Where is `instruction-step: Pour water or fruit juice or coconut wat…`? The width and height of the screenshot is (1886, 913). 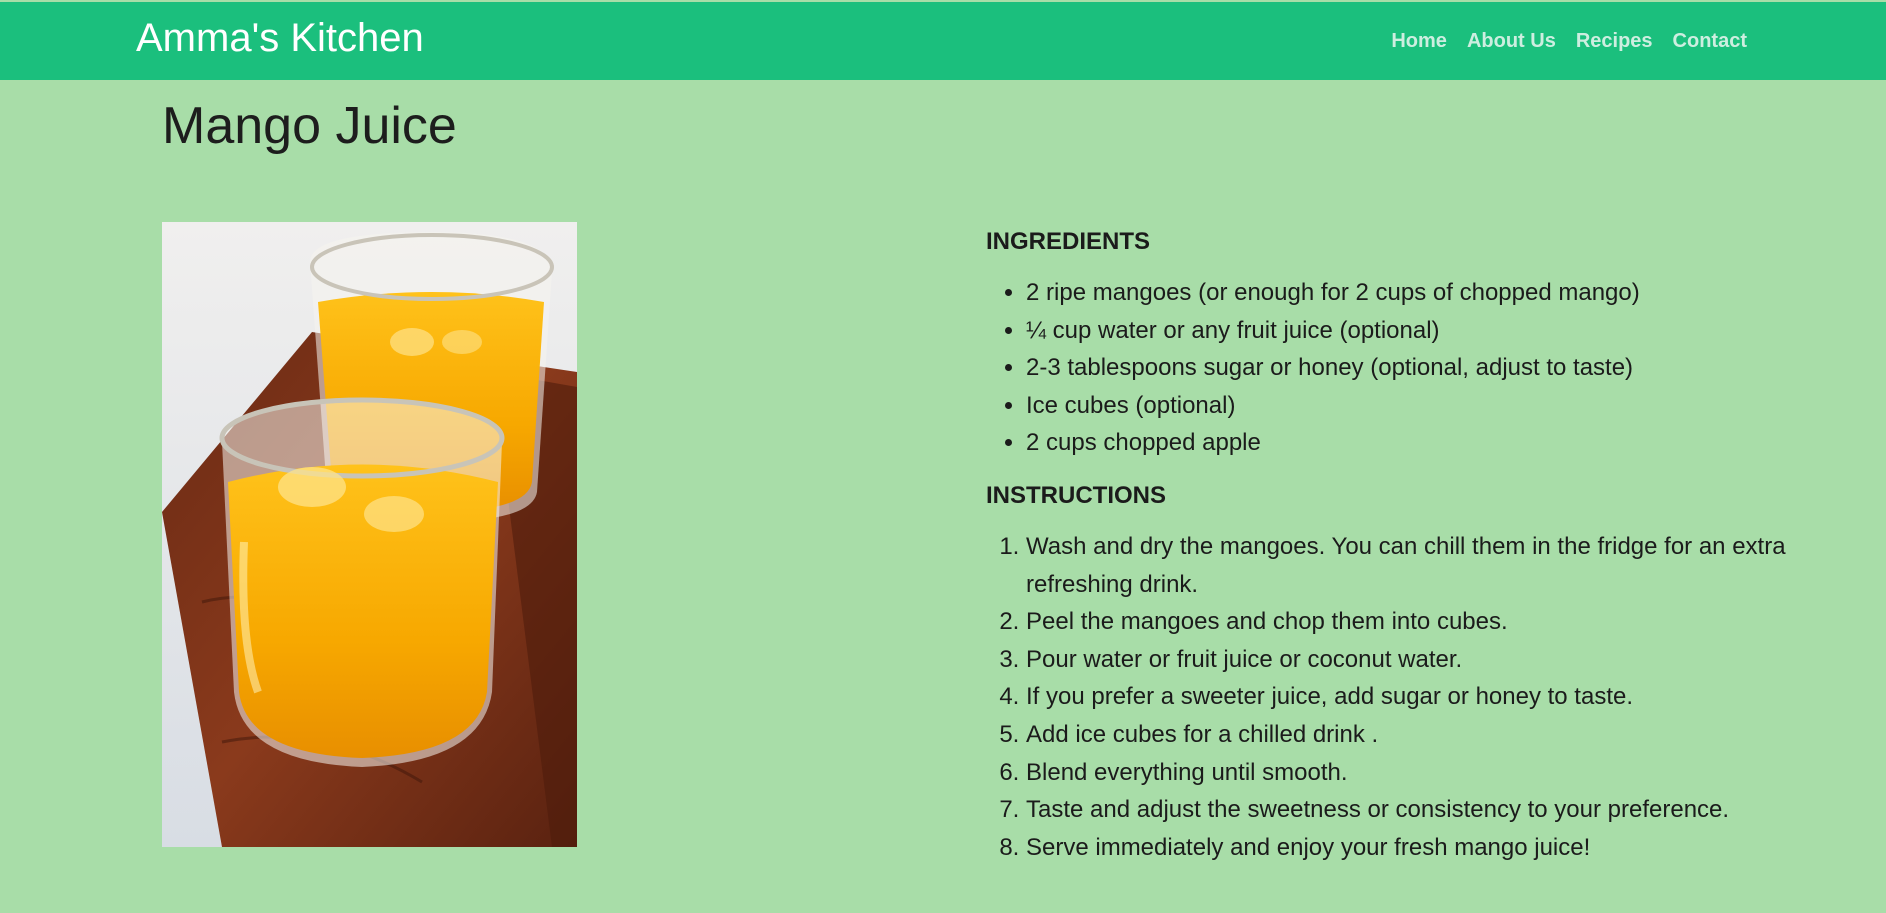 instruction-step: Pour water or fruit juice or coconut wat… is located at coordinates (1406, 660).